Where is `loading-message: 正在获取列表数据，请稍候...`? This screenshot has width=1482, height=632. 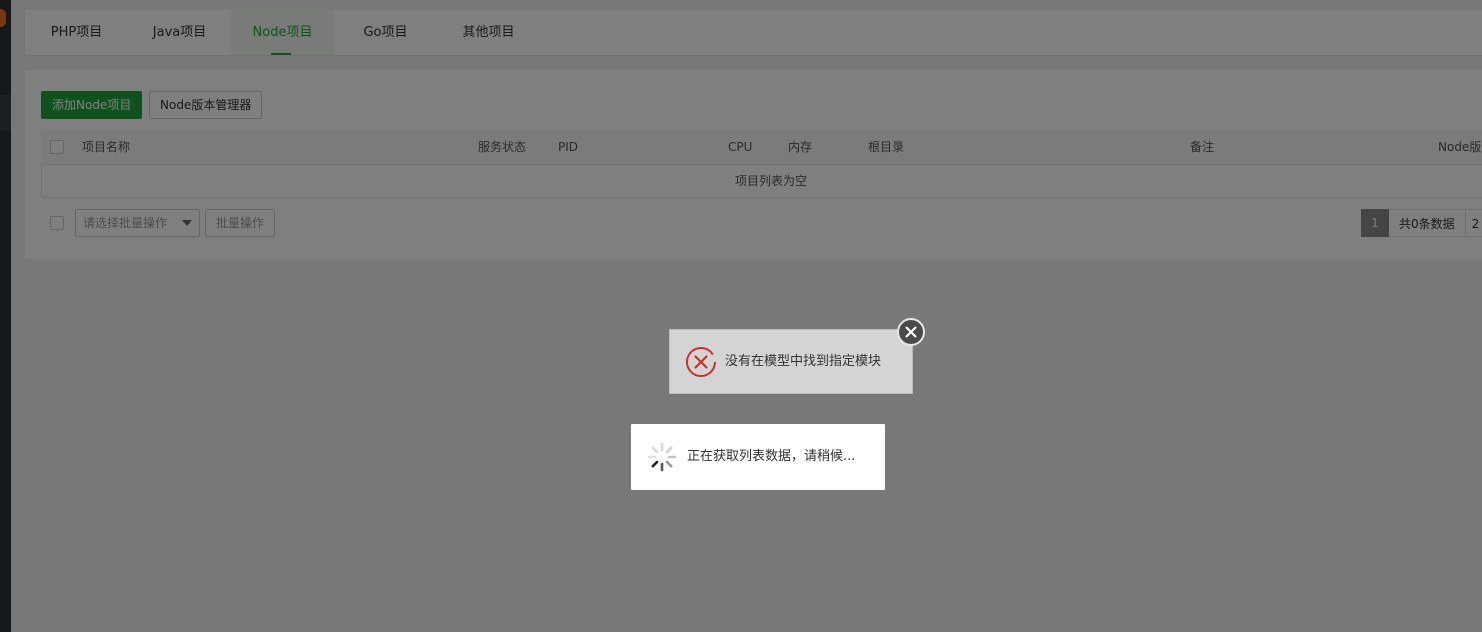
loading-message: 正在获取列表数据，请稍候... is located at coordinates (771, 456).